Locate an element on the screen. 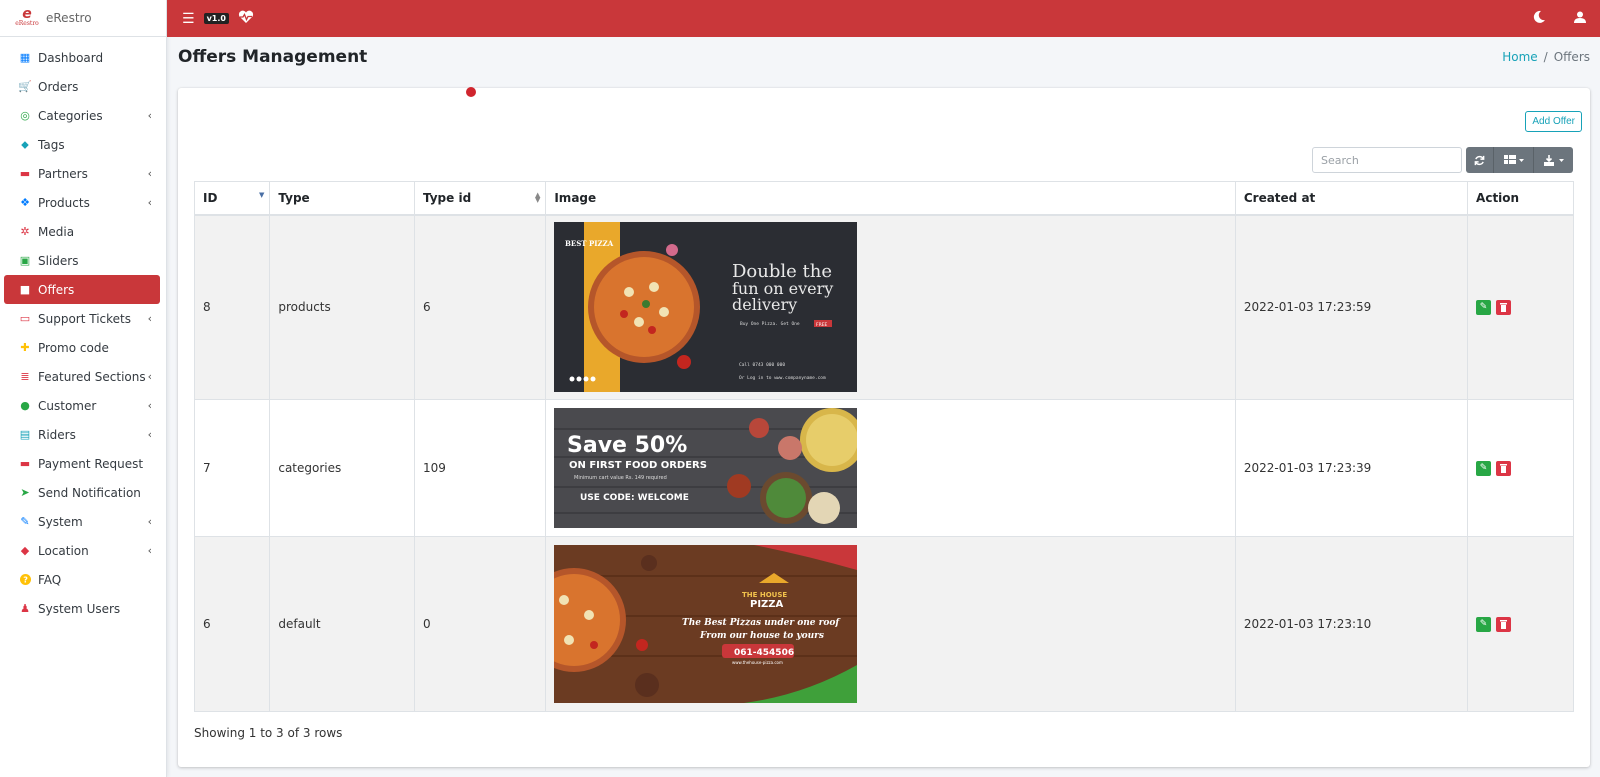  user-menu-icon is located at coordinates (1580, 19).